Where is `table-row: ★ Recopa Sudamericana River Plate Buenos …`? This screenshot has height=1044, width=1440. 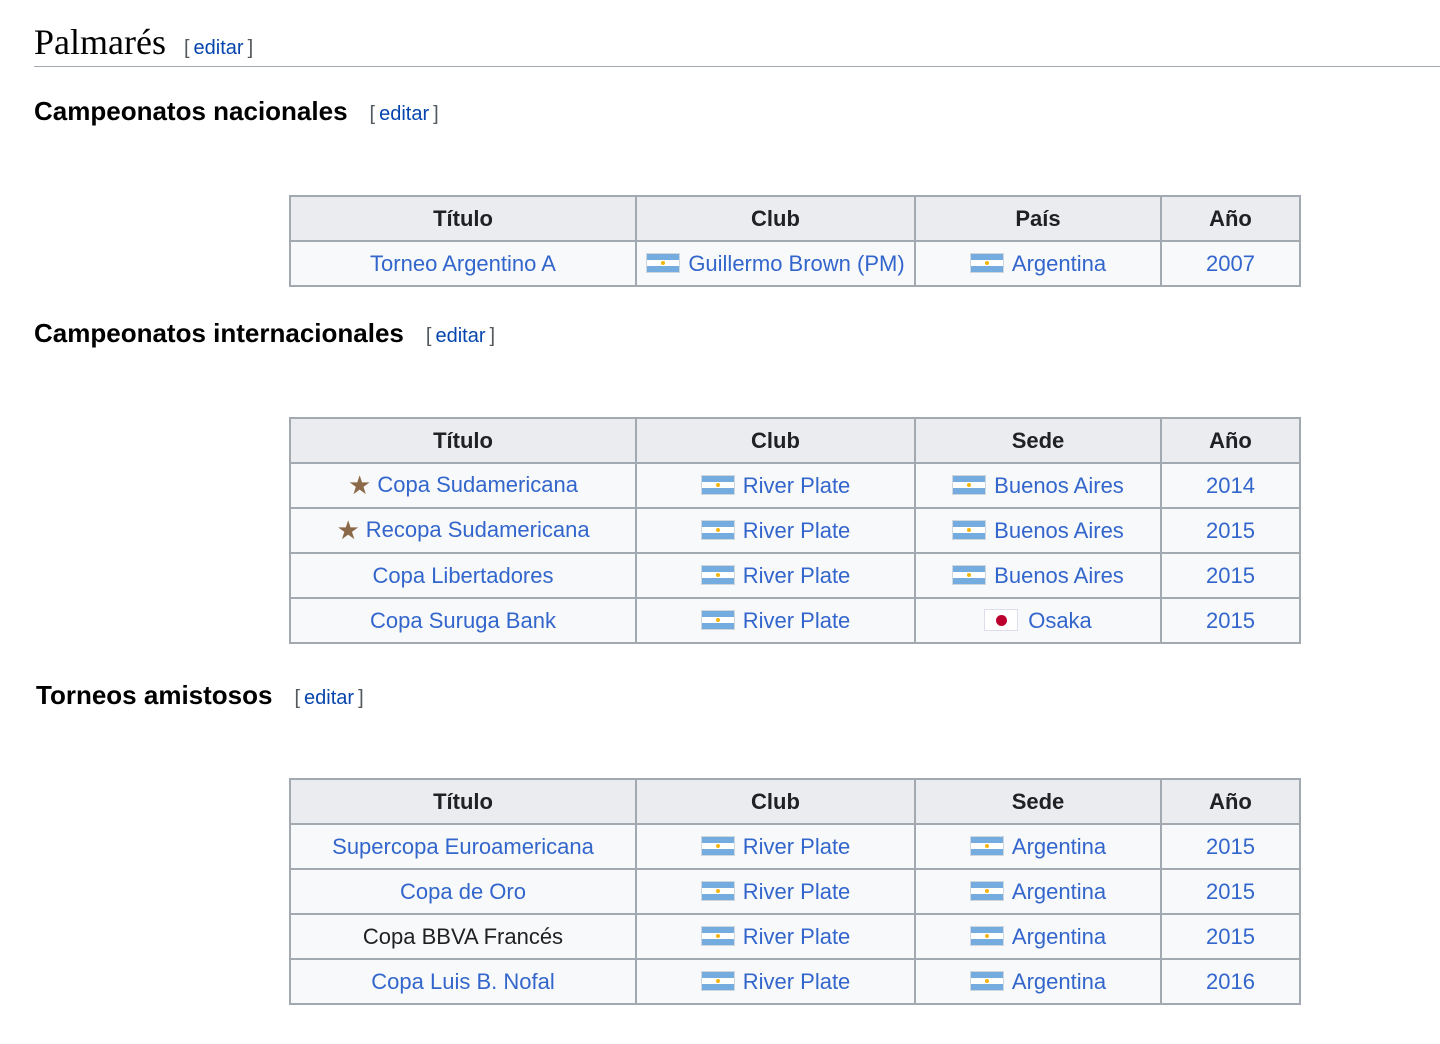
table-row: ★ Recopa Sudamericana River Plate Buenos … is located at coordinates (795, 530).